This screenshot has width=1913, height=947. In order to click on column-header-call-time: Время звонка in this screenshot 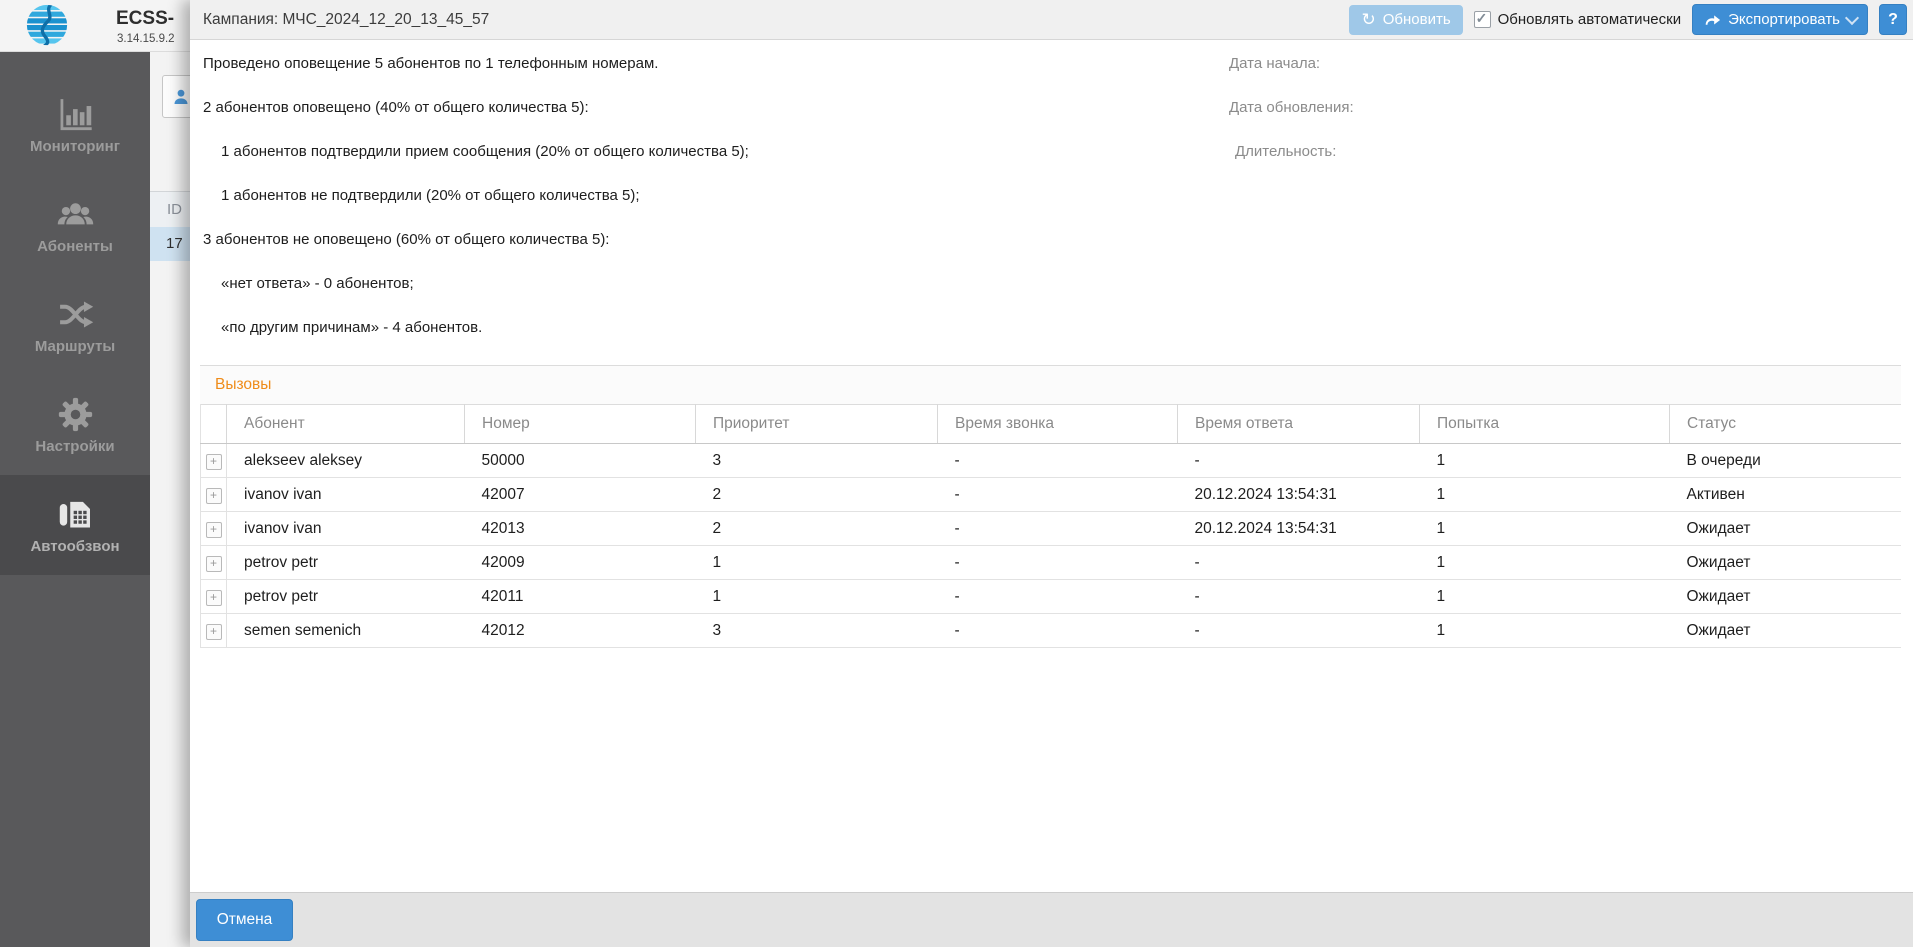, I will do `click(1057, 424)`.